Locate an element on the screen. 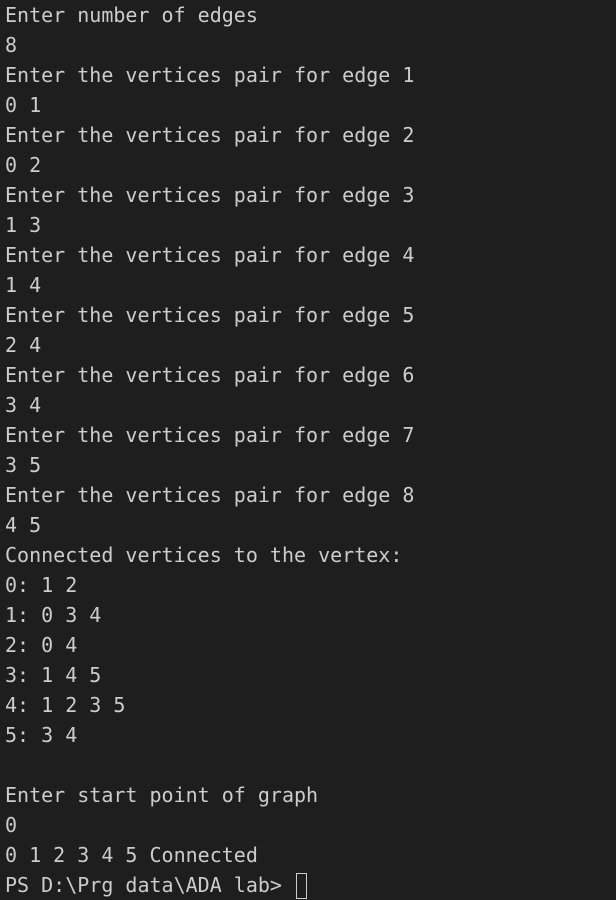 The image size is (616, 900). output-line: Enter the vertices pair for edge 4 is located at coordinates (210, 255).